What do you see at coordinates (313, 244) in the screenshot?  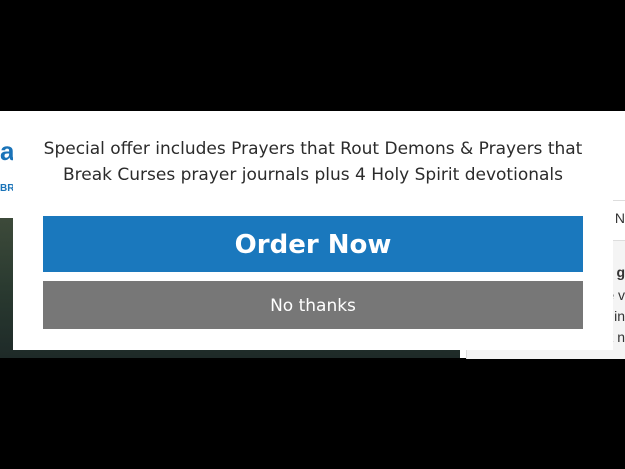 I see `order-now-button: Order Now` at bounding box center [313, 244].